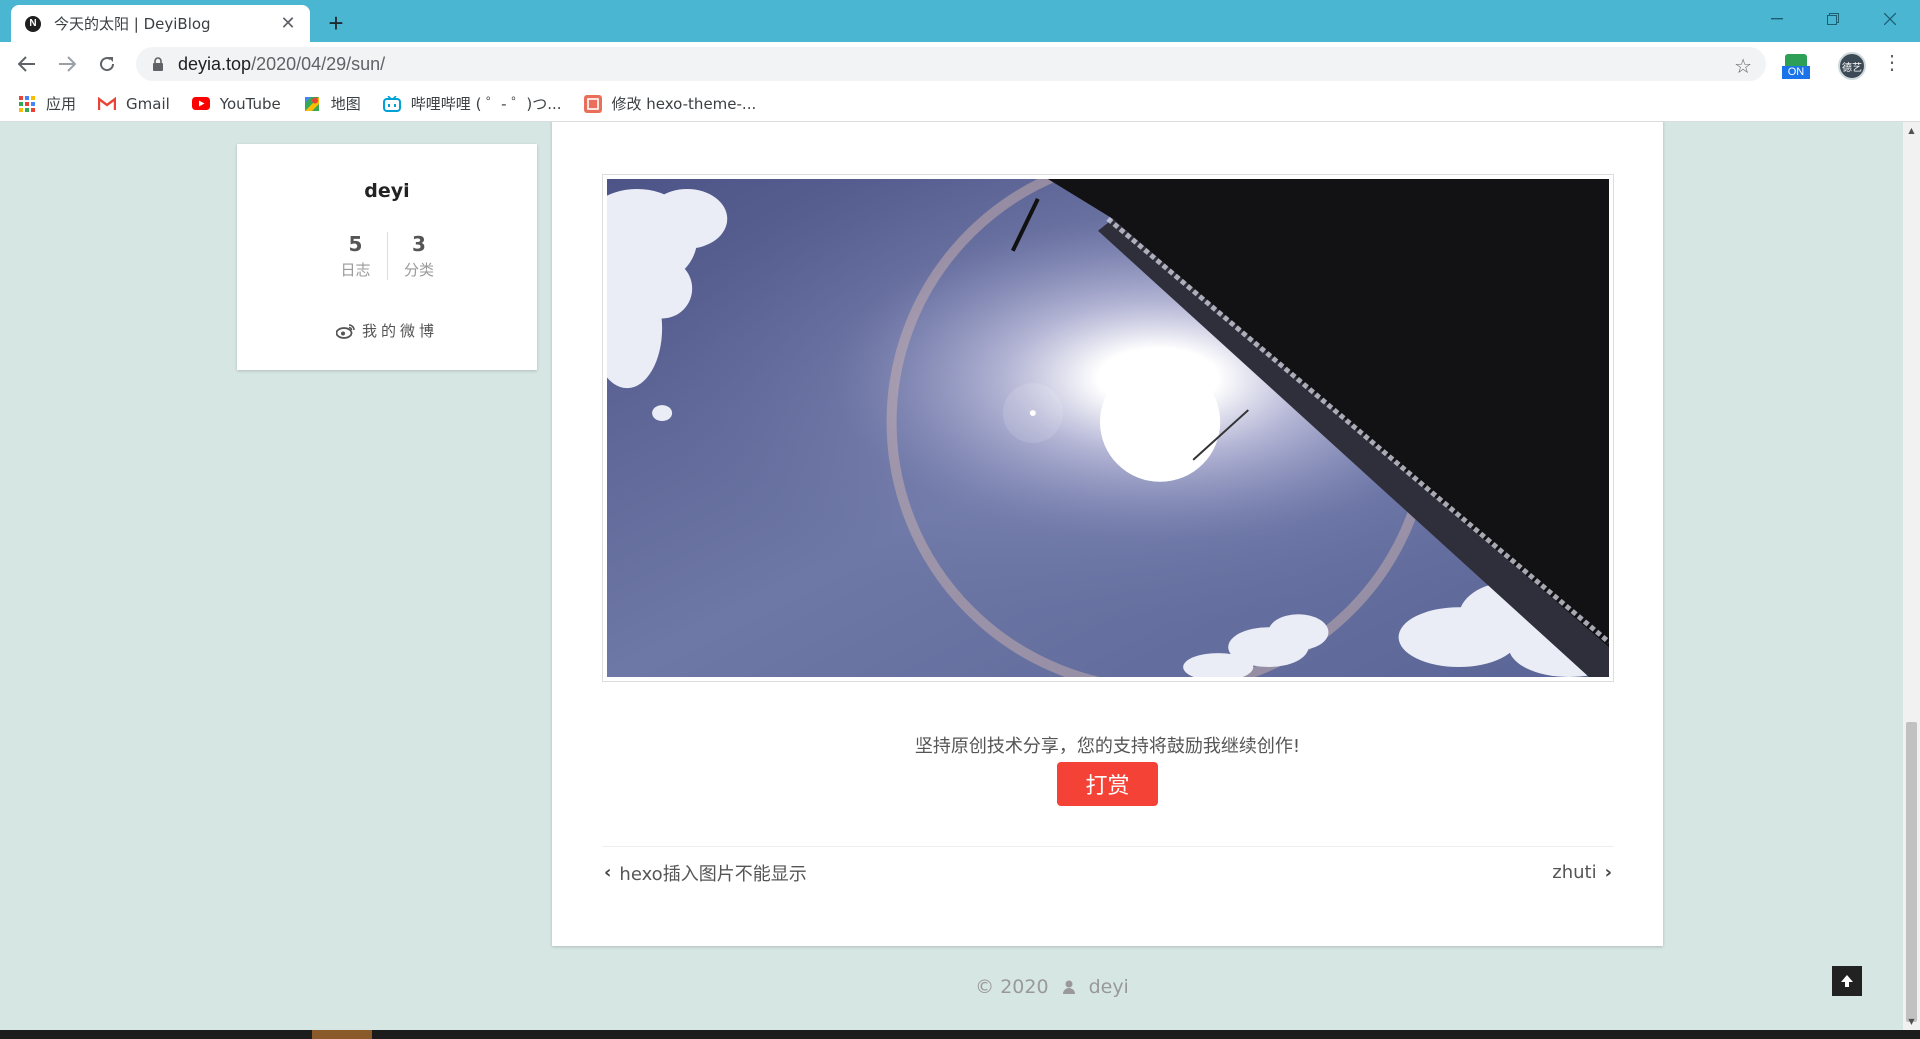 The width and height of the screenshot is (1920, 1039). I want to click on close-window-button, so click(1890, 19).